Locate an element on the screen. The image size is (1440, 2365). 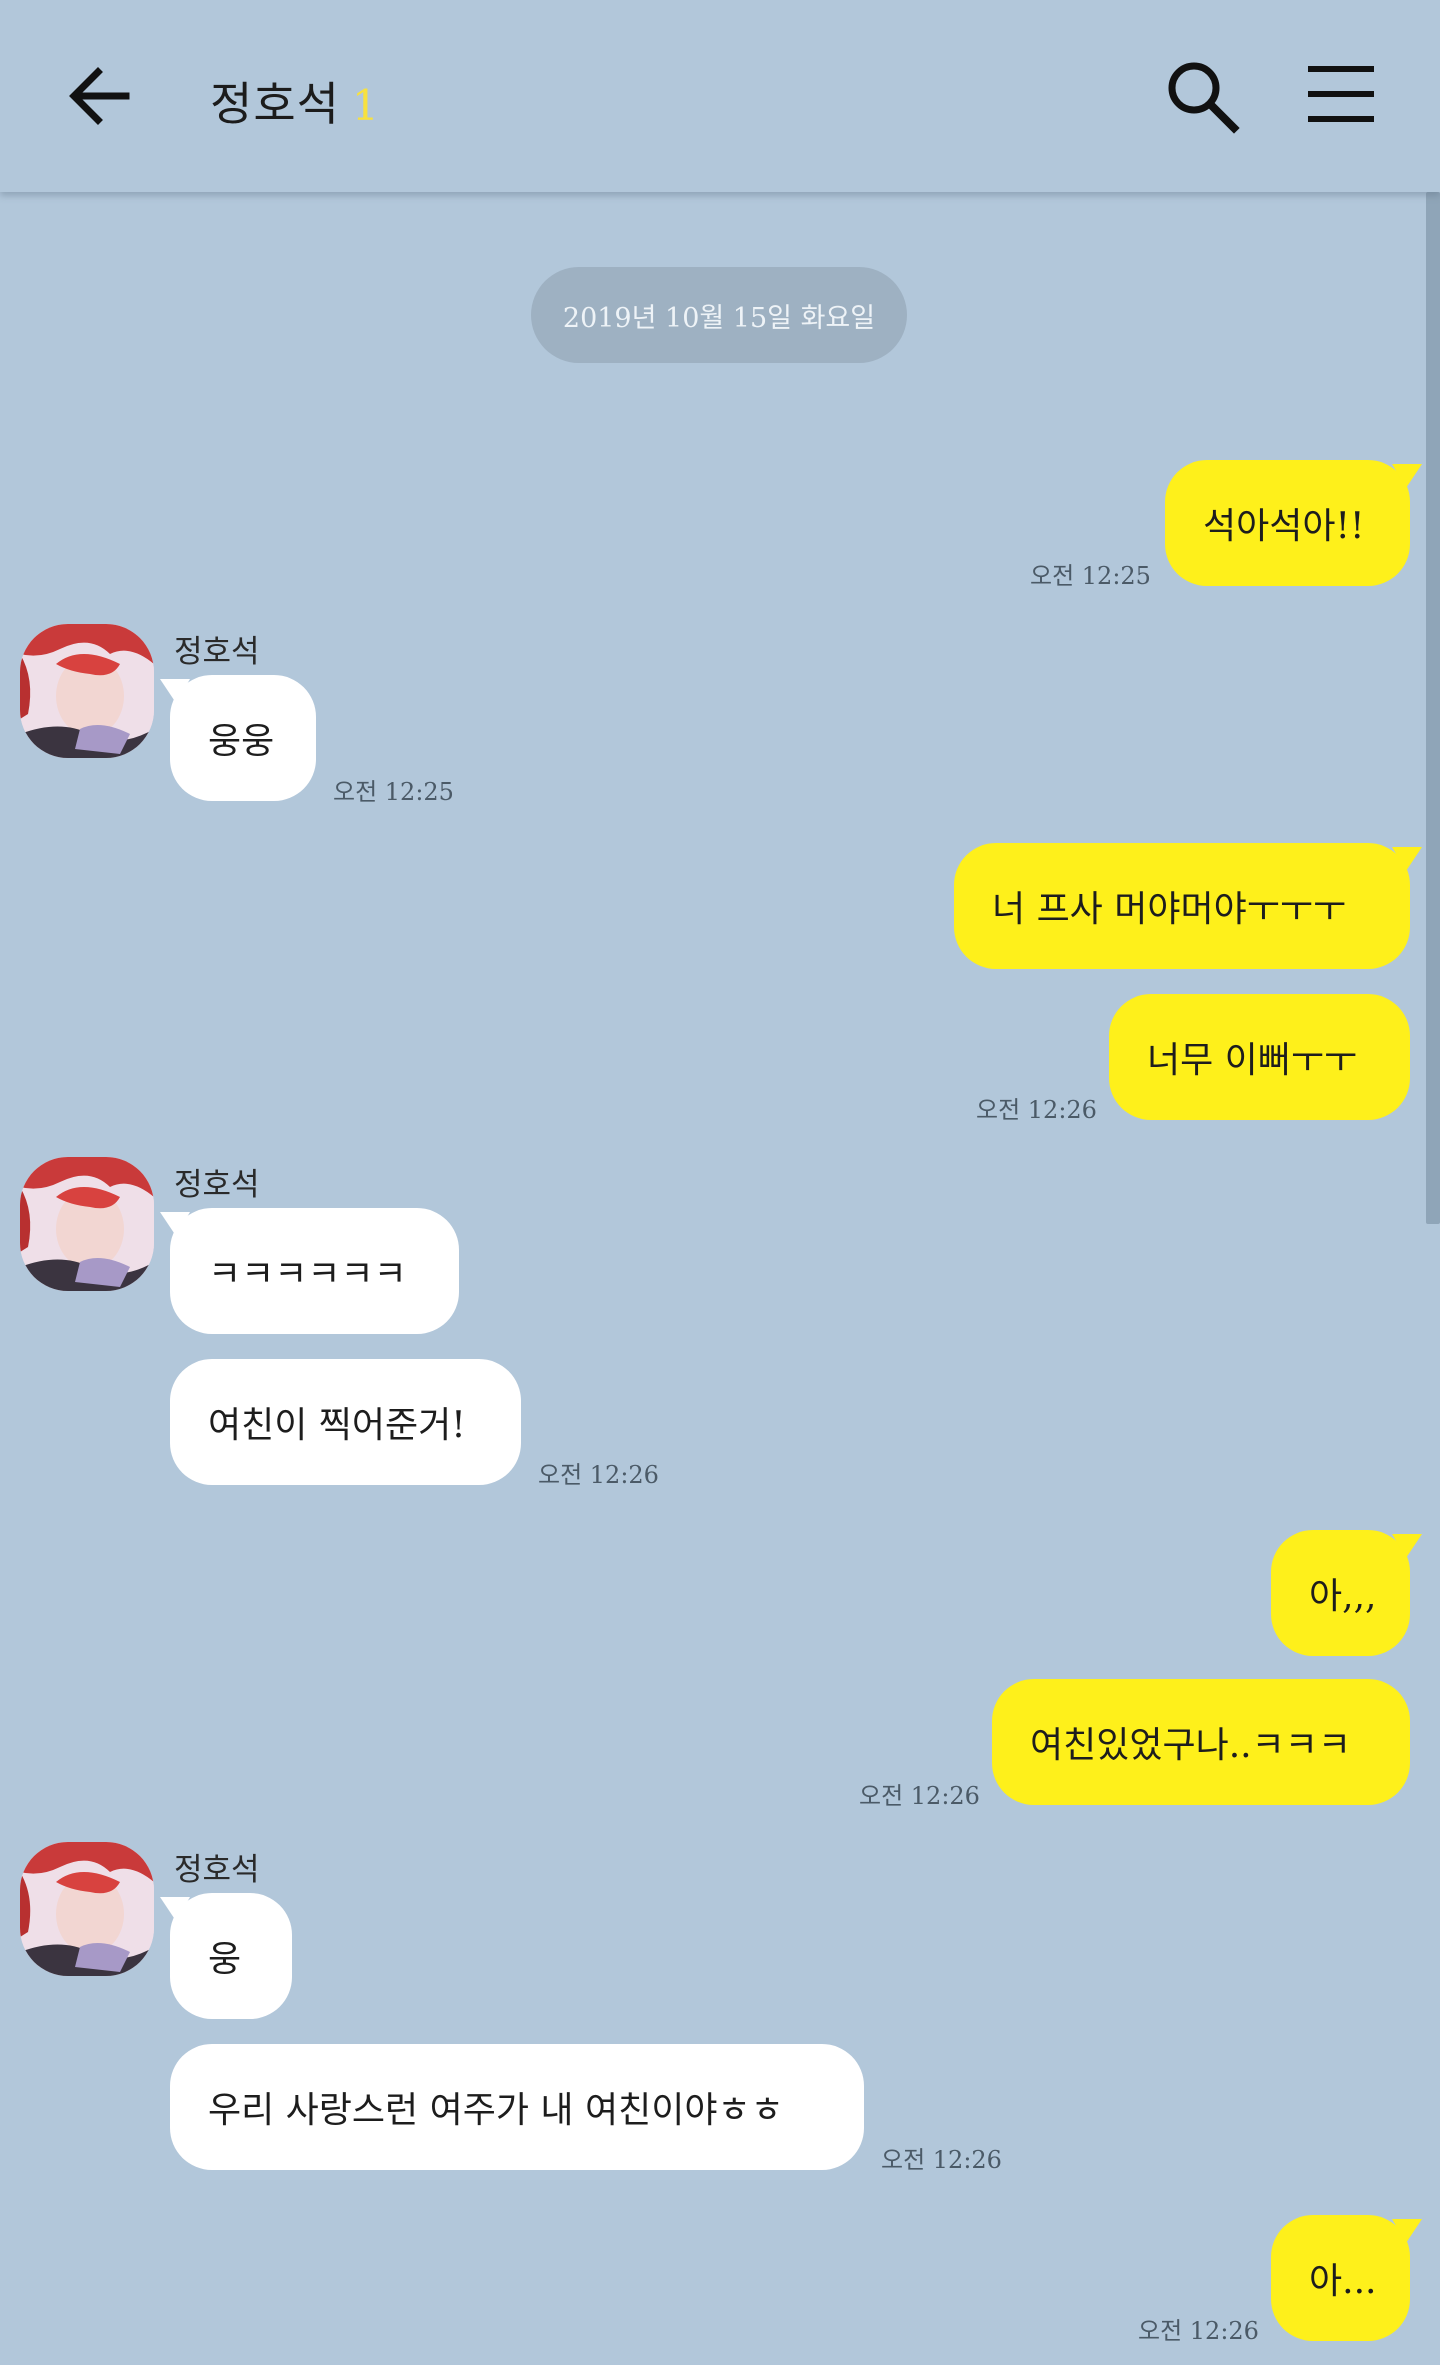
message-text: 석아석아!! is located at coordinates (1284, 526).